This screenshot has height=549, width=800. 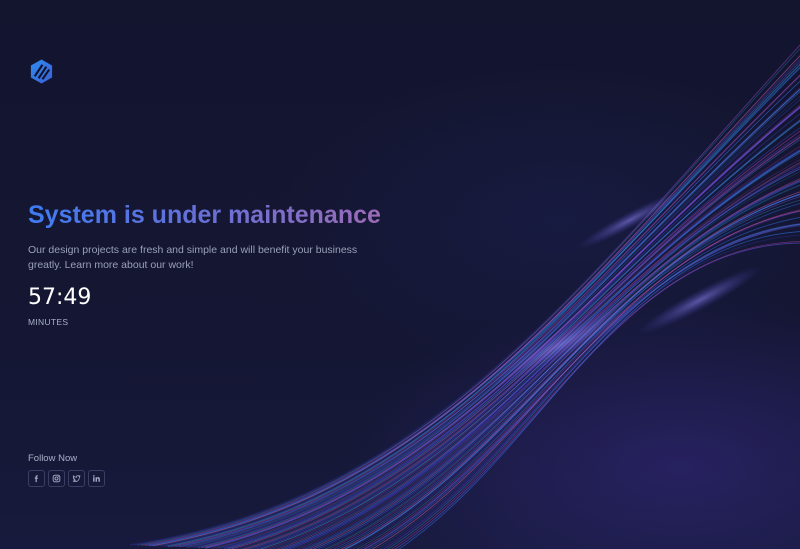 I want to click on page-title: System is under maintenance, so click(x=238, y=215).